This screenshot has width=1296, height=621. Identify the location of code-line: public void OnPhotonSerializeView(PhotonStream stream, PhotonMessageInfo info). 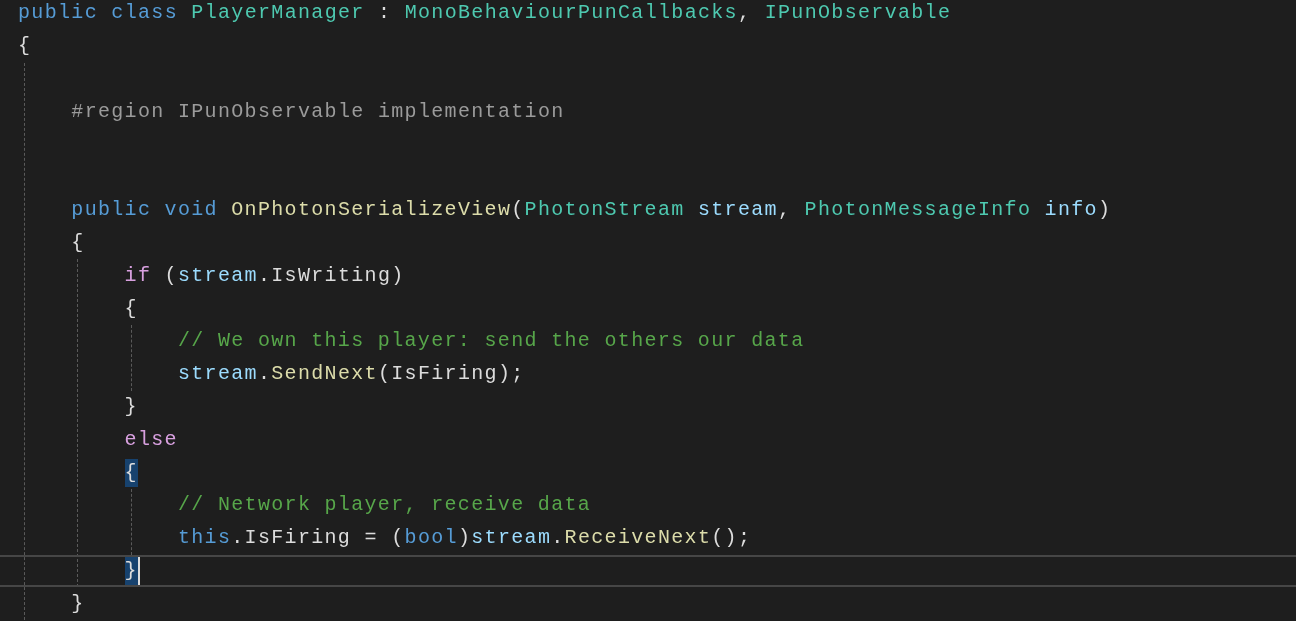
(591, 210).